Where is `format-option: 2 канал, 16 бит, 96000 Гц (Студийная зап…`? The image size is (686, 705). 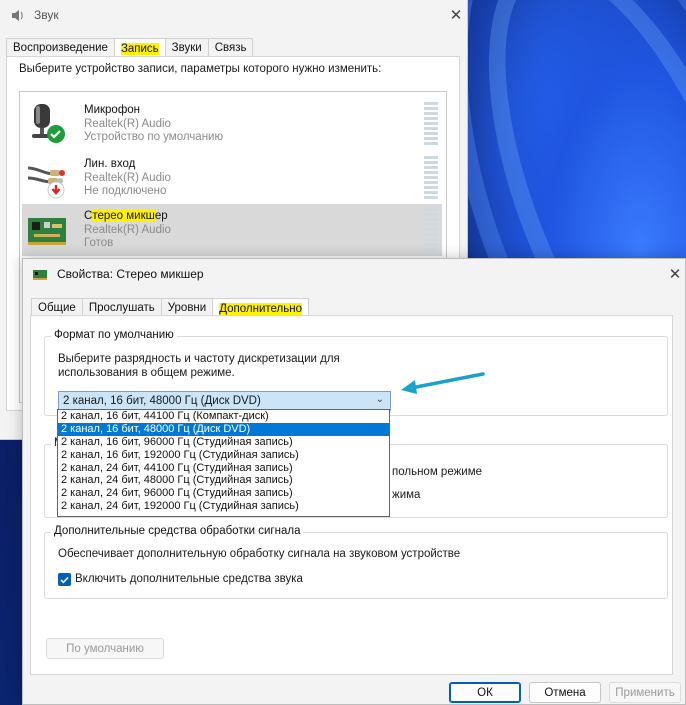 format-option: 2 канал, 16 бит, 96000 Гц (Студийная зап… is located at coordinates (223, 442).